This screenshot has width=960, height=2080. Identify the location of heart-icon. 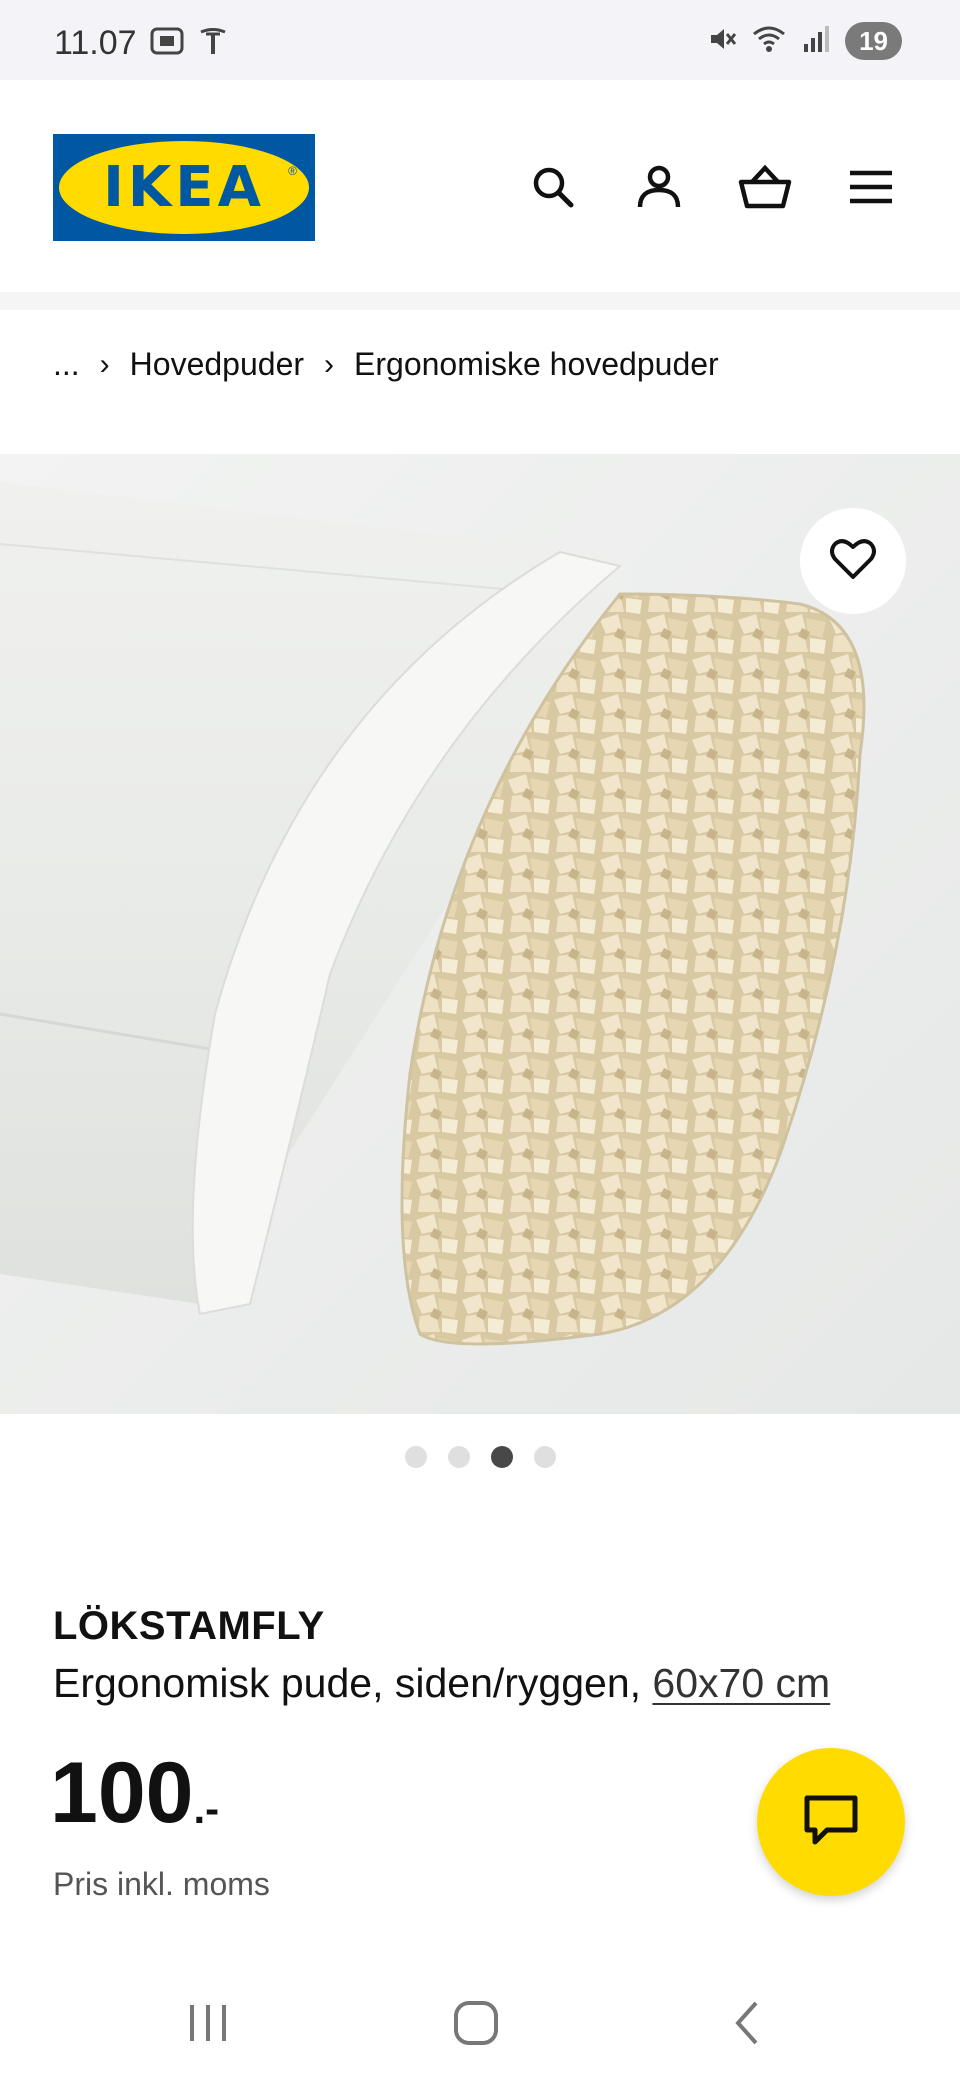
(853, 561).